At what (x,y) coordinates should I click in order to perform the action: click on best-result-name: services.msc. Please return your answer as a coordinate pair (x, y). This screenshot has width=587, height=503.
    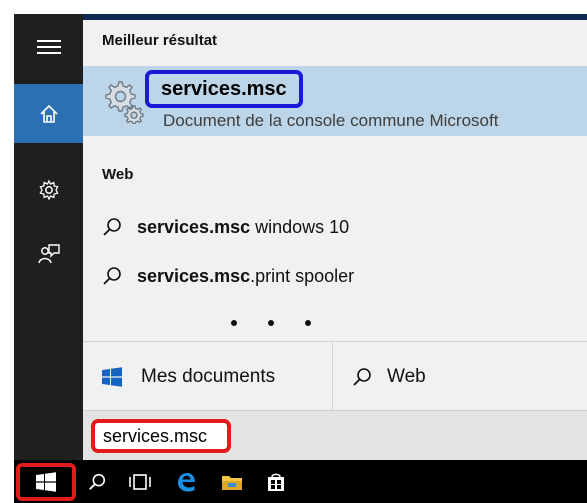
    Looking at the image, I should click on (224, 88).